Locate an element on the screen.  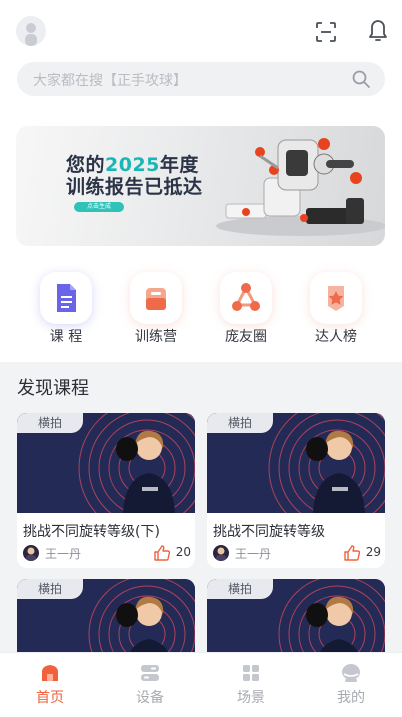
table-tennis-robot-illustration is located at coordinates (300, 187).